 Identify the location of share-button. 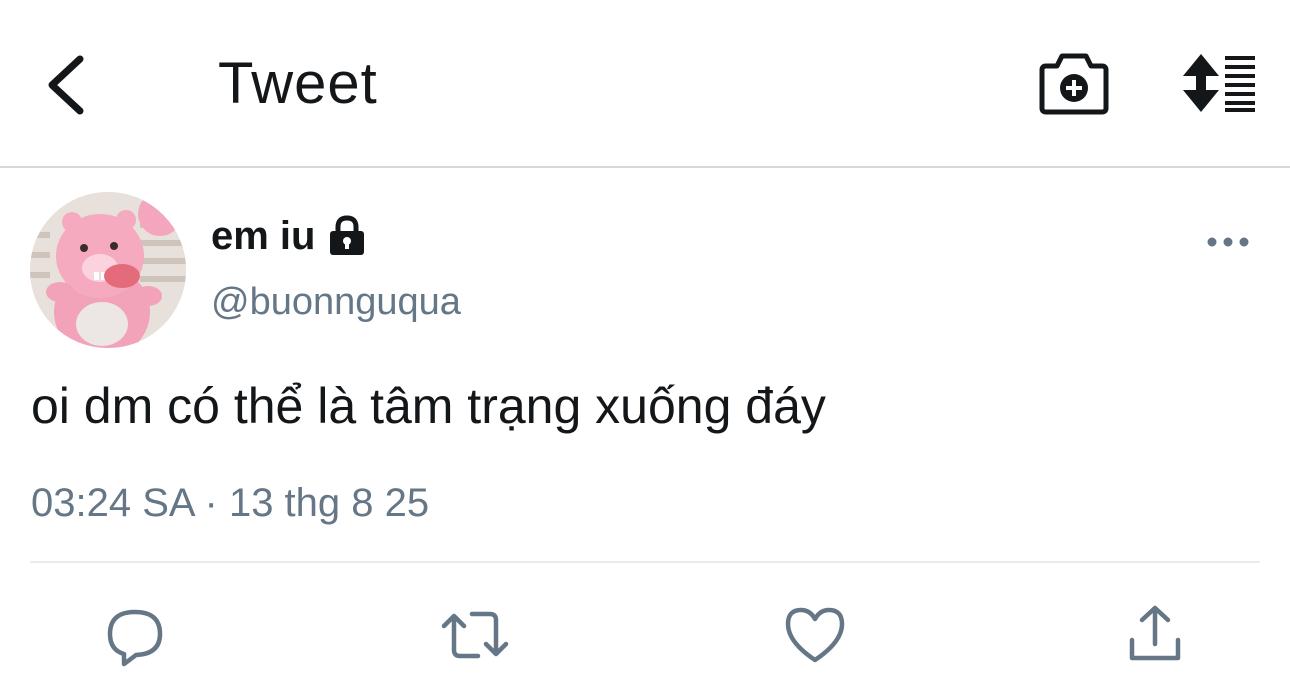
(1155, 635).